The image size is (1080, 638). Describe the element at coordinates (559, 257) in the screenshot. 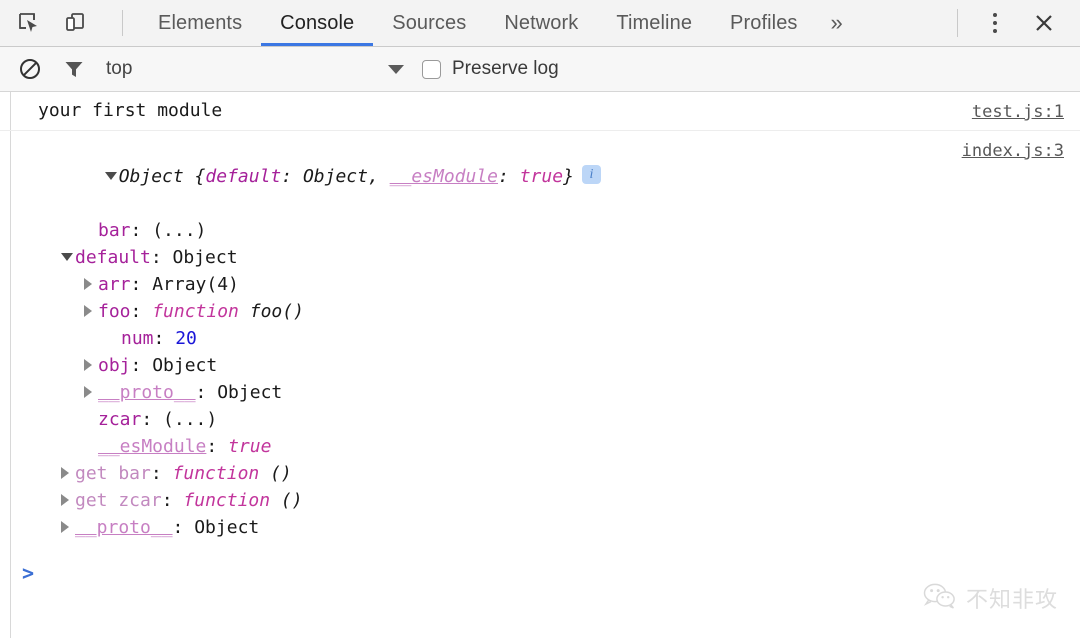

I see `object-property-row: default: Object` at that location.